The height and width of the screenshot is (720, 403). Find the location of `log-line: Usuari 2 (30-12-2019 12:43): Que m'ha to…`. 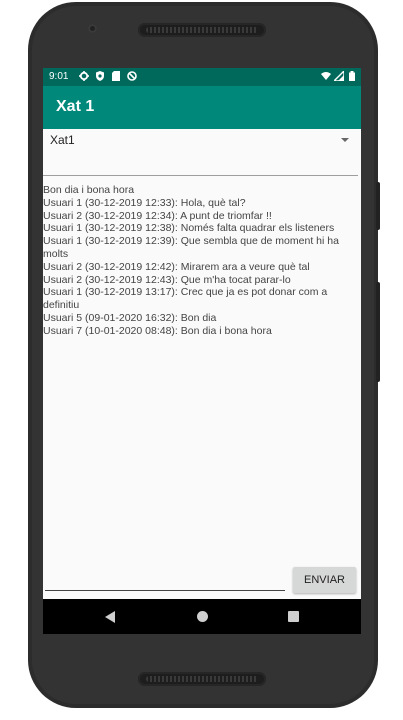

log-line: Usuari 2 (30-12-2019 12:43): Que m'ha to… is located at coordinates (167, 279).